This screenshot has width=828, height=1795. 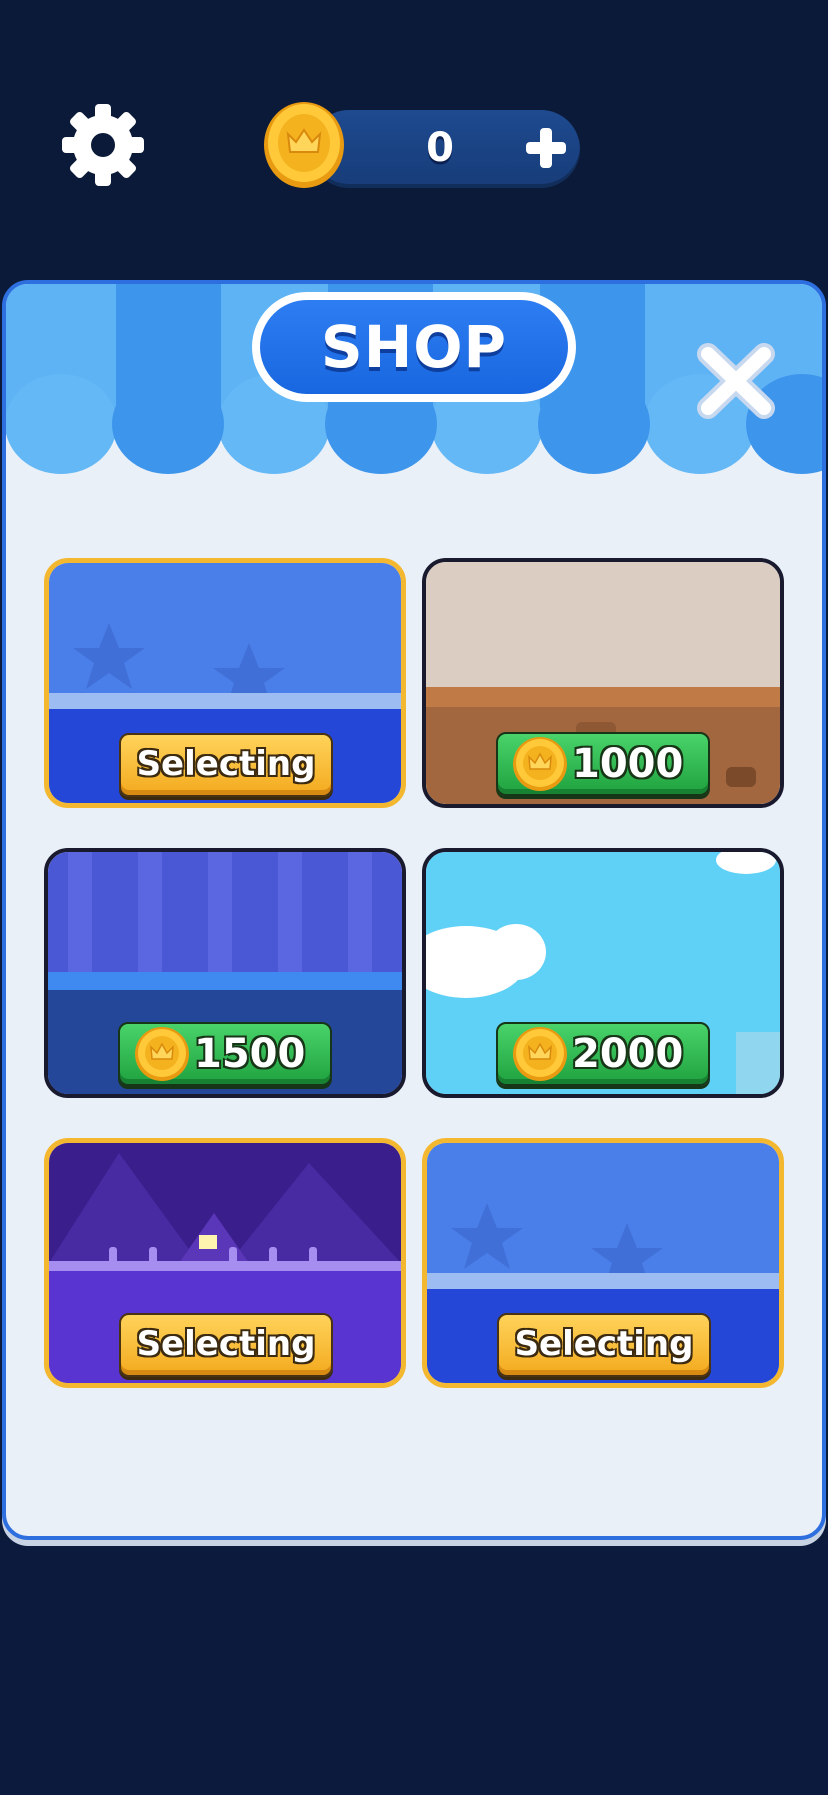 I want to click on shop-item-2: 1000, so click(x=603, y=683).